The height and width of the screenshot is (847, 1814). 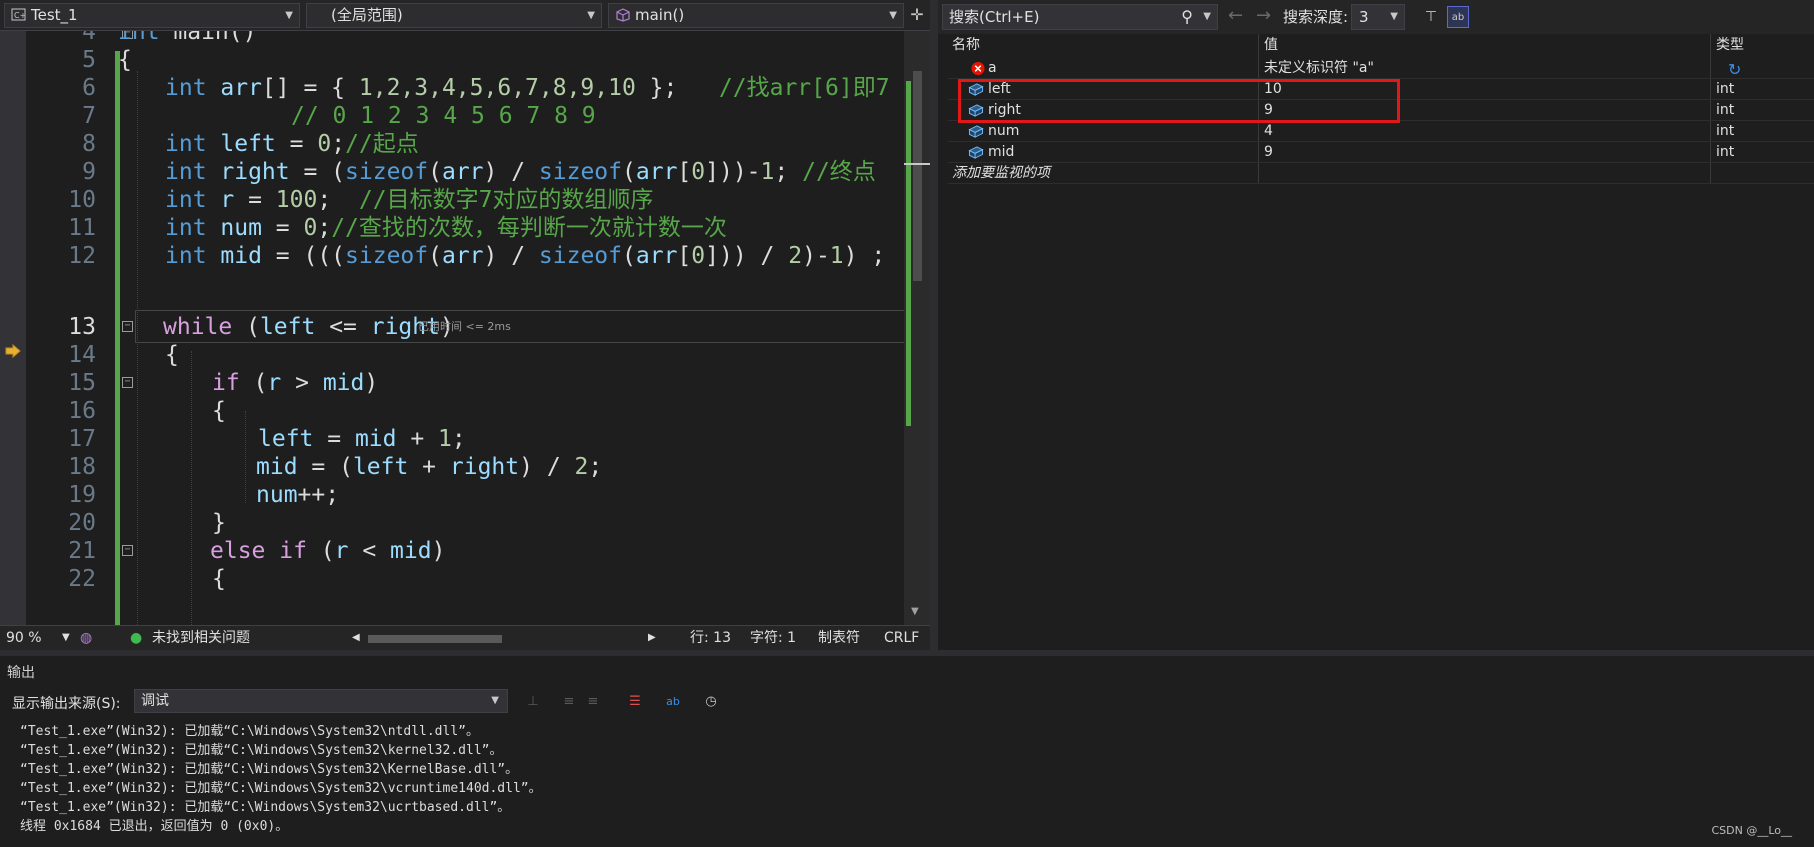 What do you see at coordinates (356, 638) in the screenshot?
I see `scroll-left-icon: ◀` at bounding box center [356, 638].